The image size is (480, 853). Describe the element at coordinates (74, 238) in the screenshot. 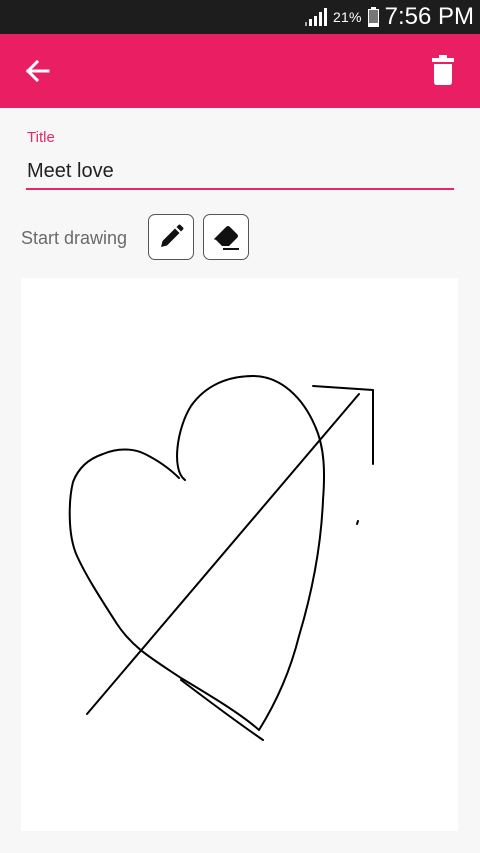

I see `start-drawing-label: Start drawing` at that location.